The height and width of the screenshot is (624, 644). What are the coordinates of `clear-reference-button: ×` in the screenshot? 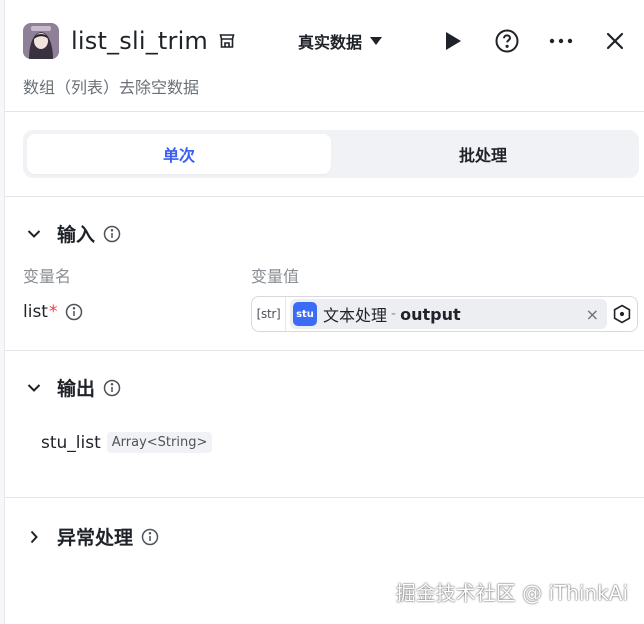 It's located at (592, 314).